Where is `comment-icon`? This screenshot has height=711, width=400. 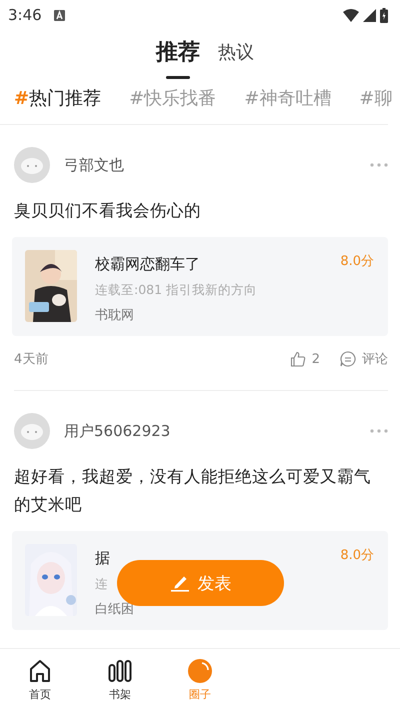 comment-icon is located at coordinates (348, 359).